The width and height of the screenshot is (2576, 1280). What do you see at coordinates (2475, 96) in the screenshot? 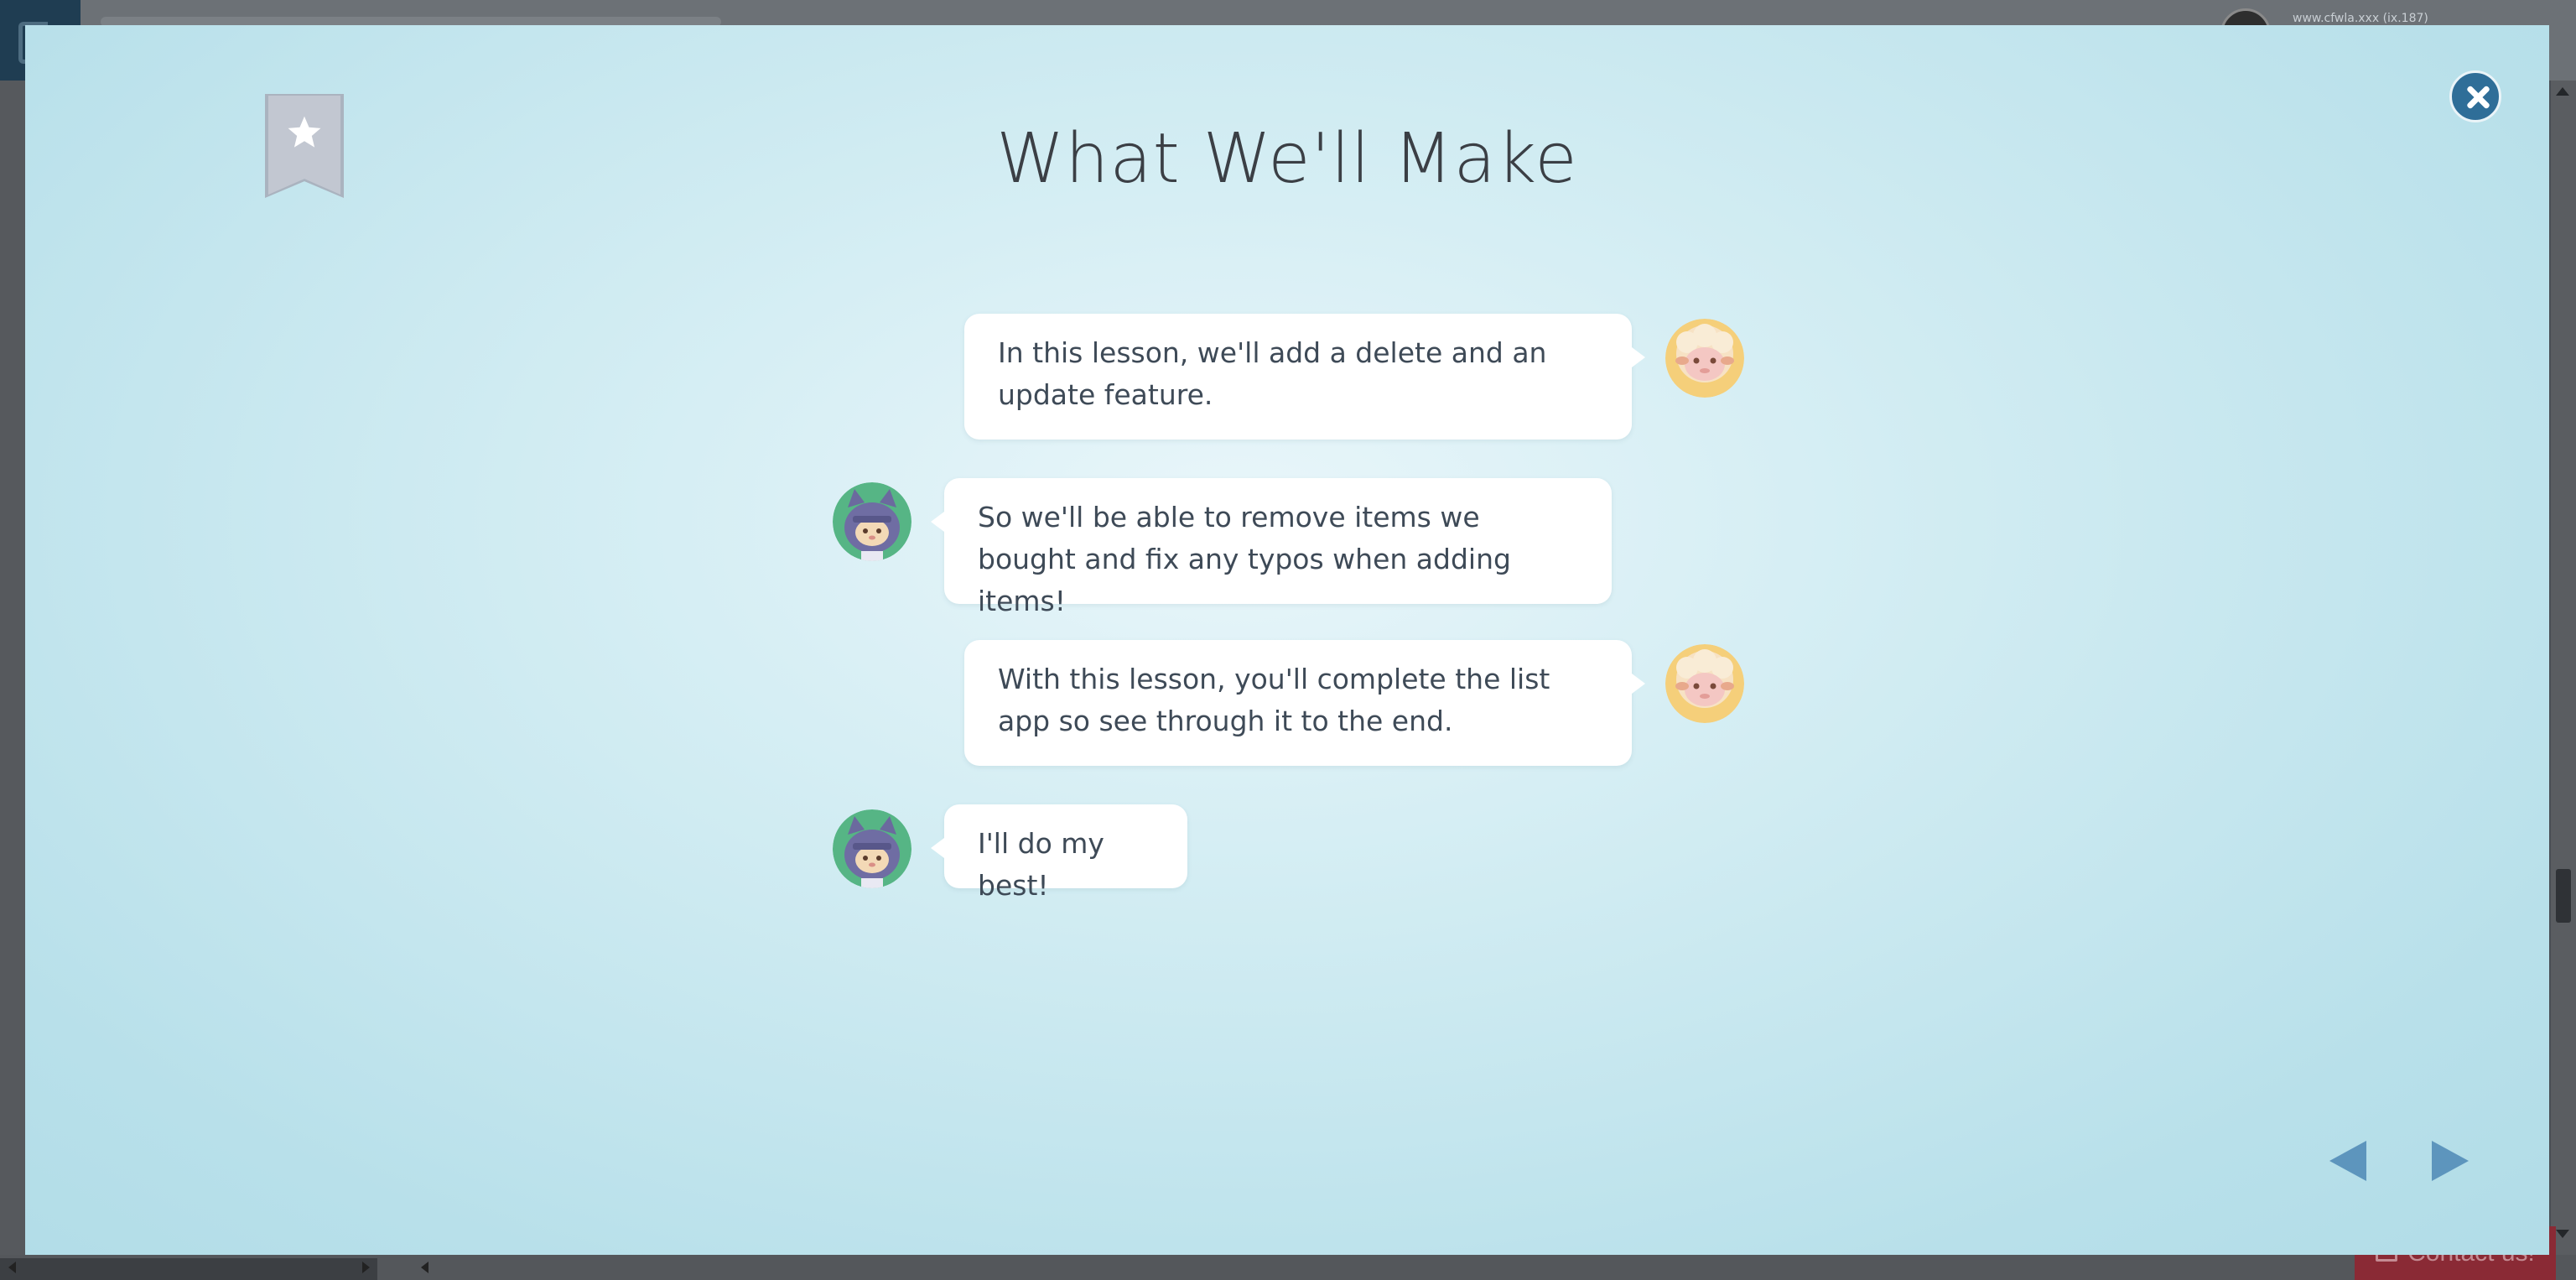
I see `close-icon` at bounding box center [2475, 96].